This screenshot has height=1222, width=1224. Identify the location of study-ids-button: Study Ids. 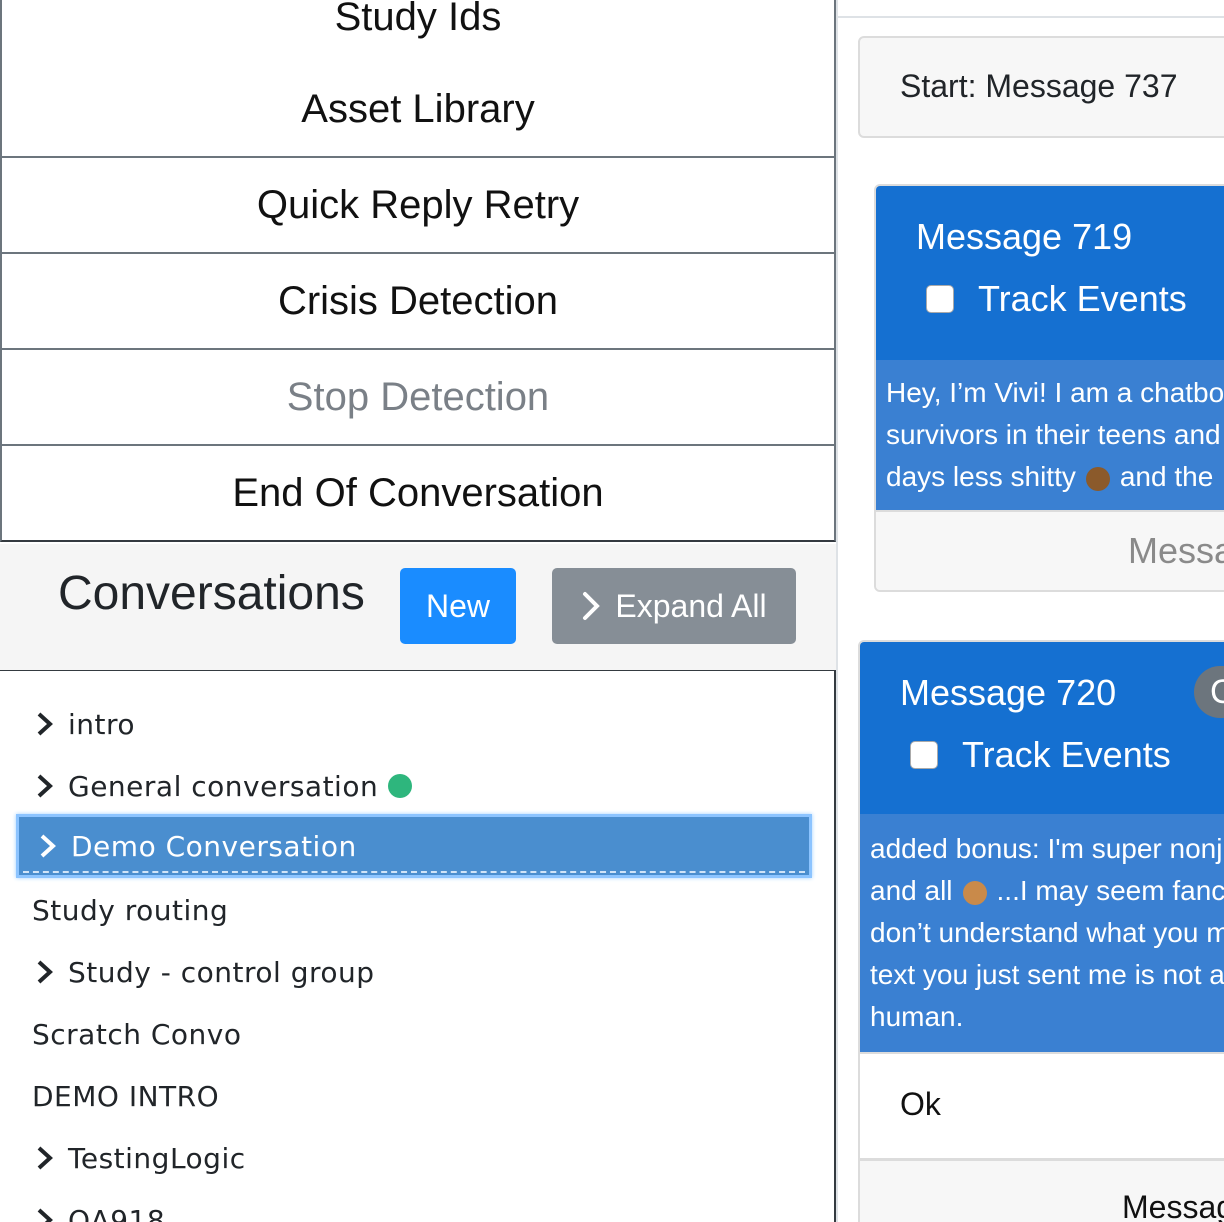
(418, 33).